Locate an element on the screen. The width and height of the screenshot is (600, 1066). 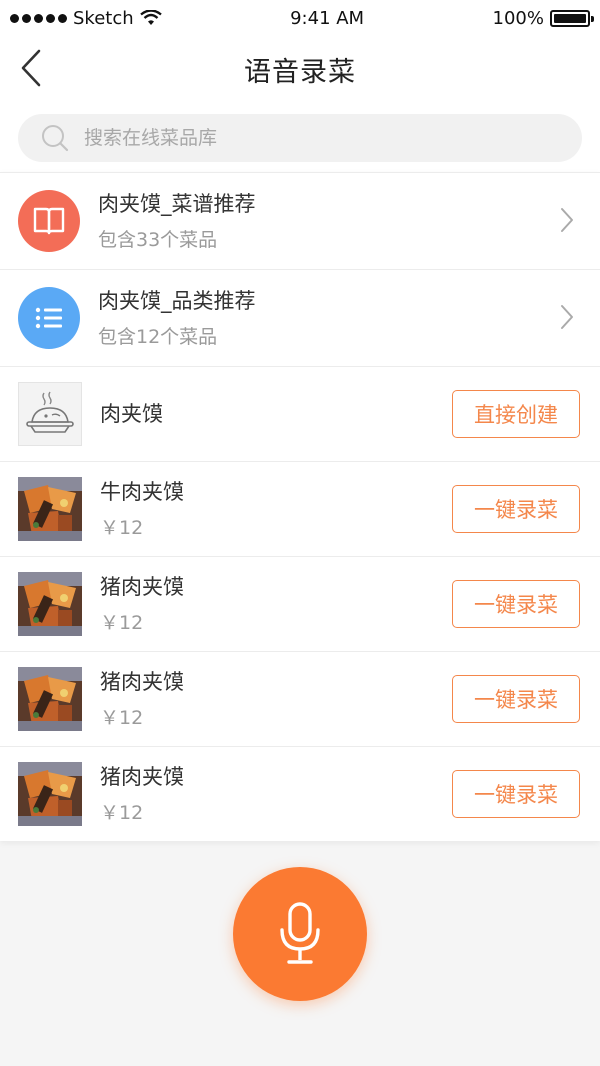
status-left: Sketch is located at coordinates (86, 18).